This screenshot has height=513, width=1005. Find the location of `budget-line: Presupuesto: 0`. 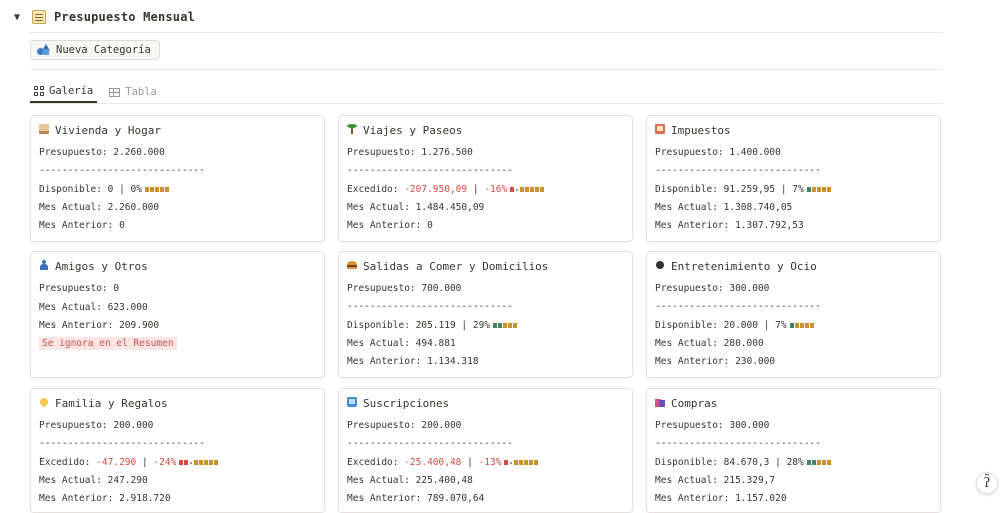

budget-line: Presupuesto: 0 is located at coordinates (79, 288).